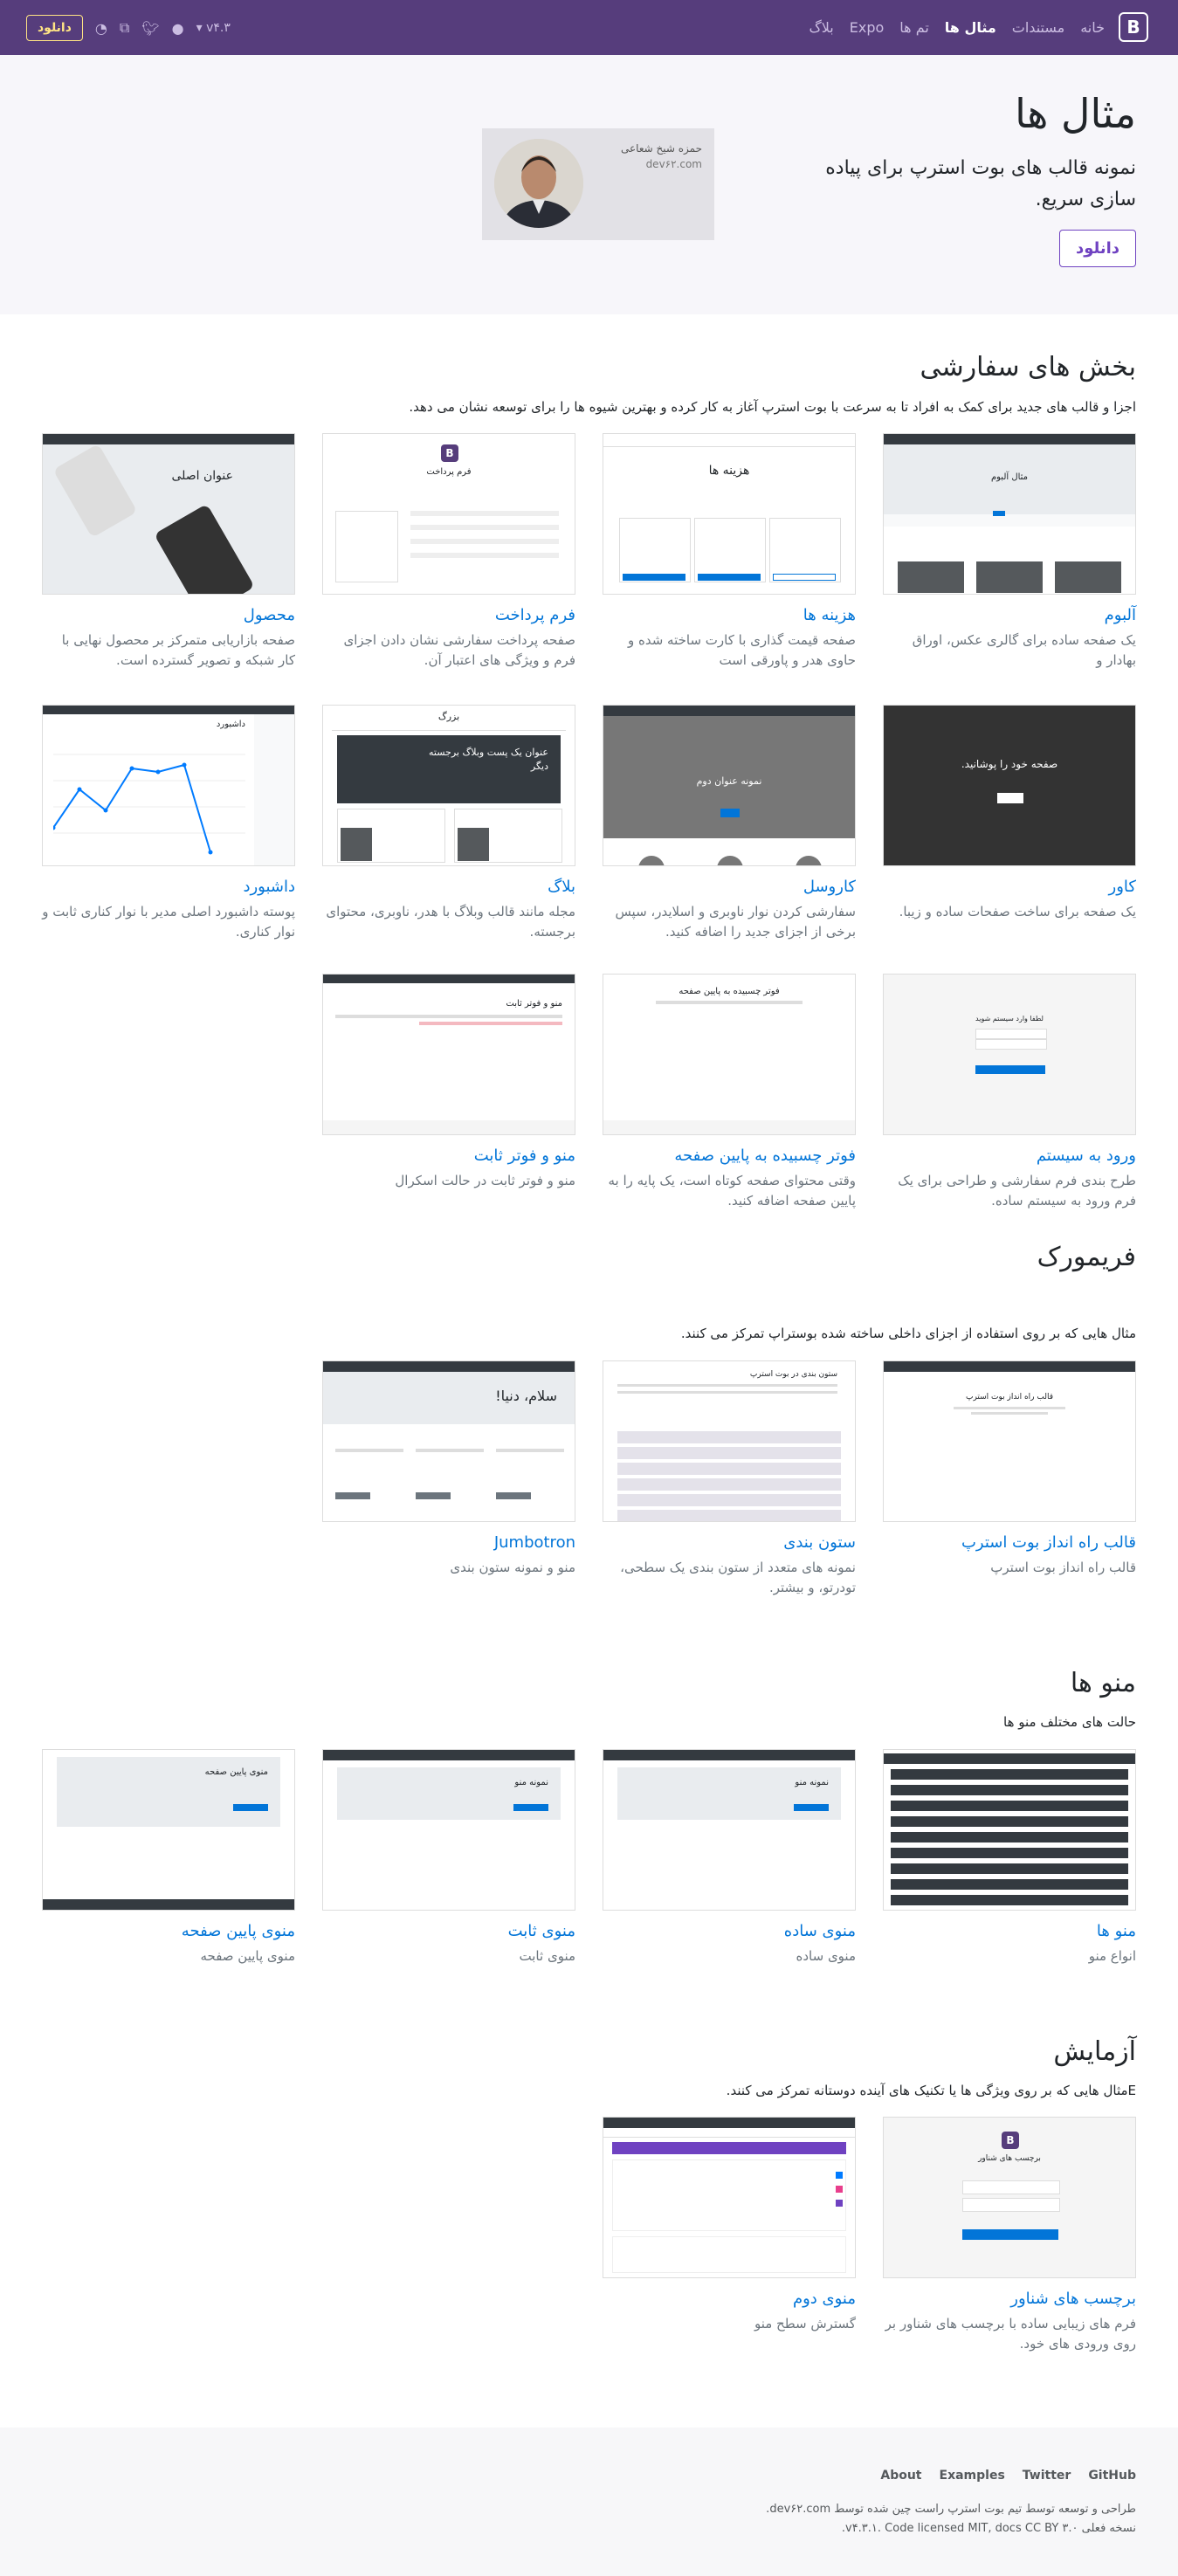  What do you see at coordinates (820, 1931) in the screenshot?
I see `card-title: منوی ساده` at bounding box center [820, 1931].